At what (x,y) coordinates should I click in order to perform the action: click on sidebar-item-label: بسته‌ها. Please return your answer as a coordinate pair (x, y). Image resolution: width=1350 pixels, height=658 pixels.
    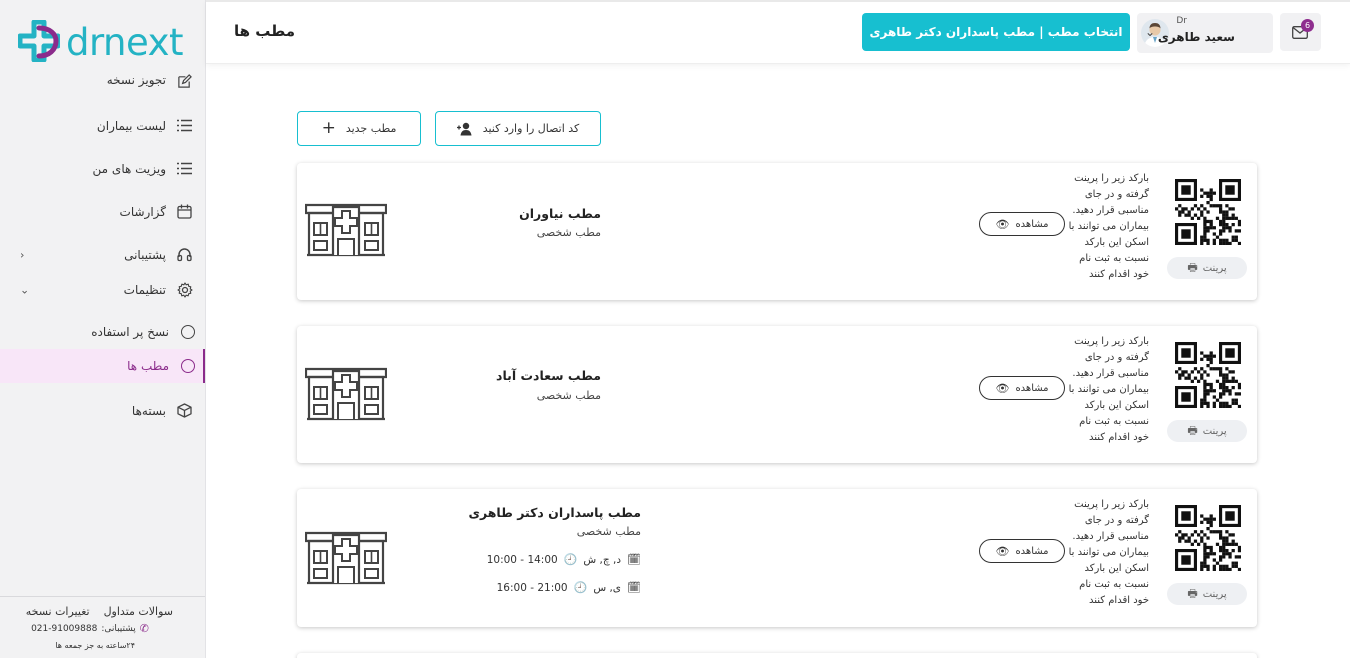
    Looking at the image, I should click on (148, 410).